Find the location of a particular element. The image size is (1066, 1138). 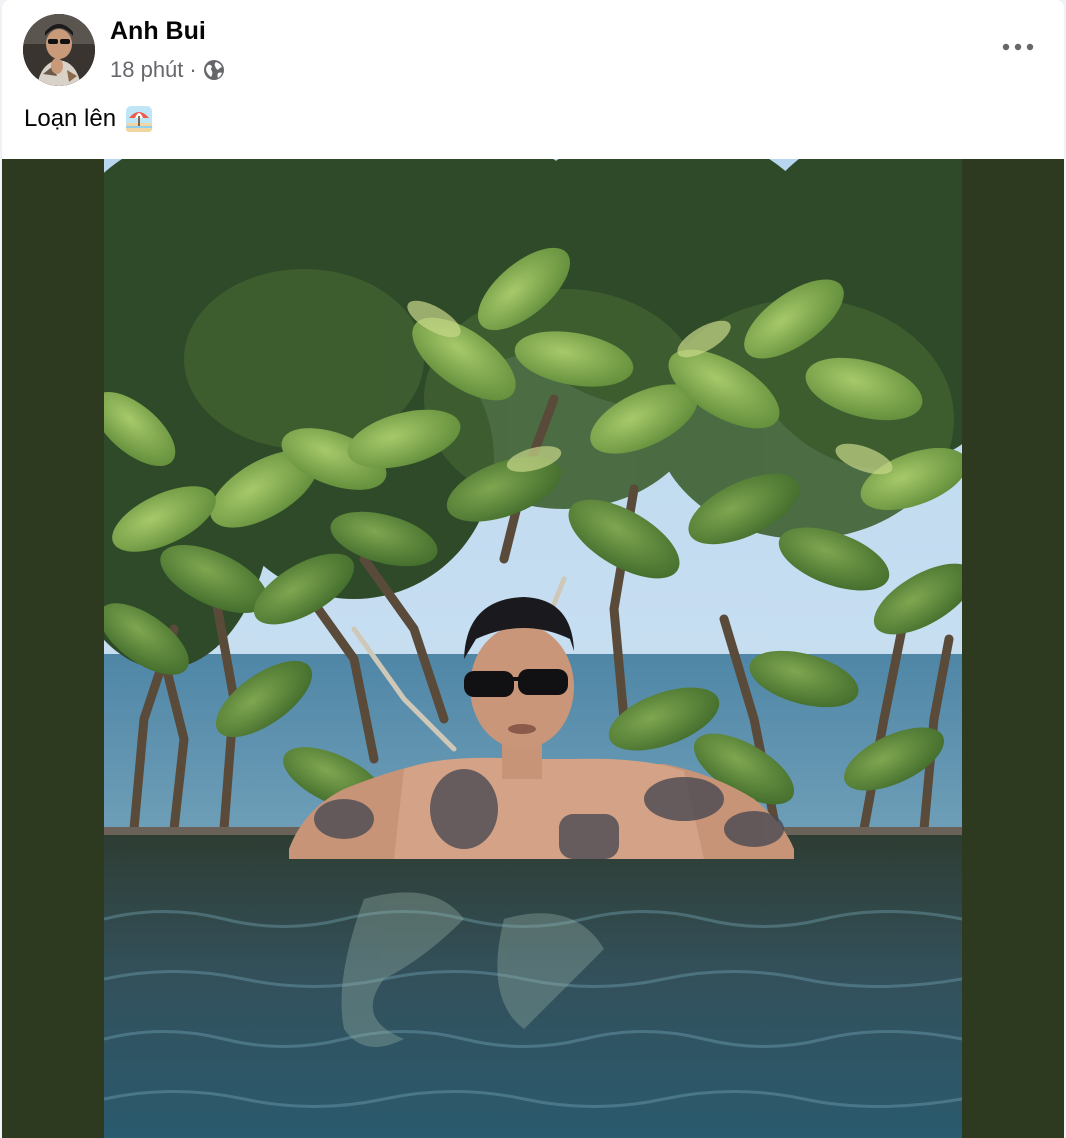

more-options-button is located at coordinates (1018, 47).